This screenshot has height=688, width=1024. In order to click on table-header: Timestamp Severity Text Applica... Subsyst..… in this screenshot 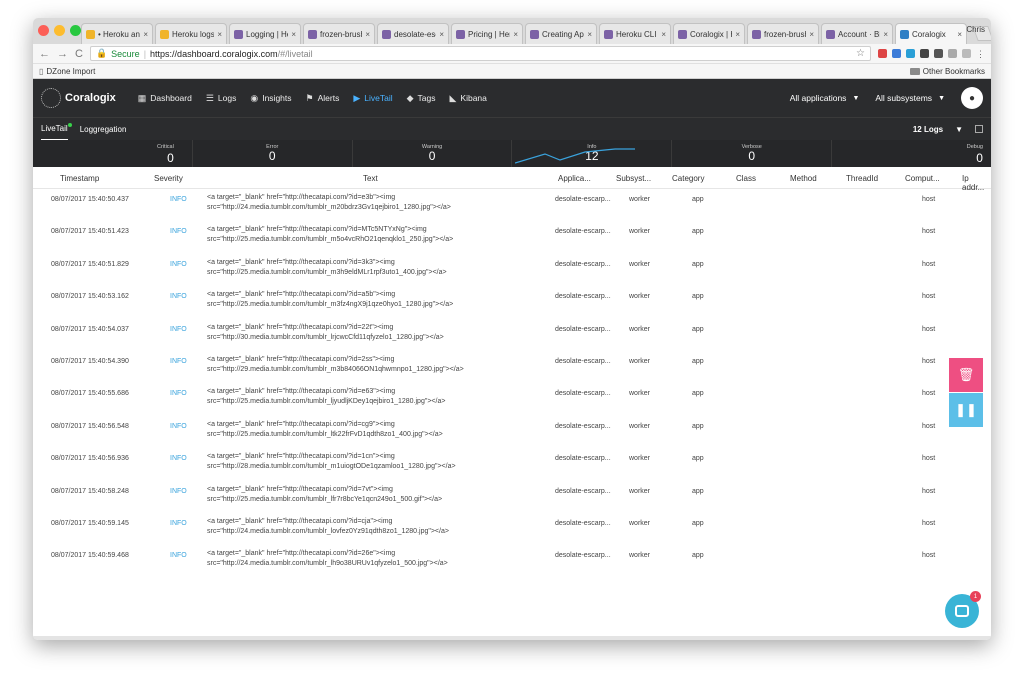, I will do `click(512, 179)`.